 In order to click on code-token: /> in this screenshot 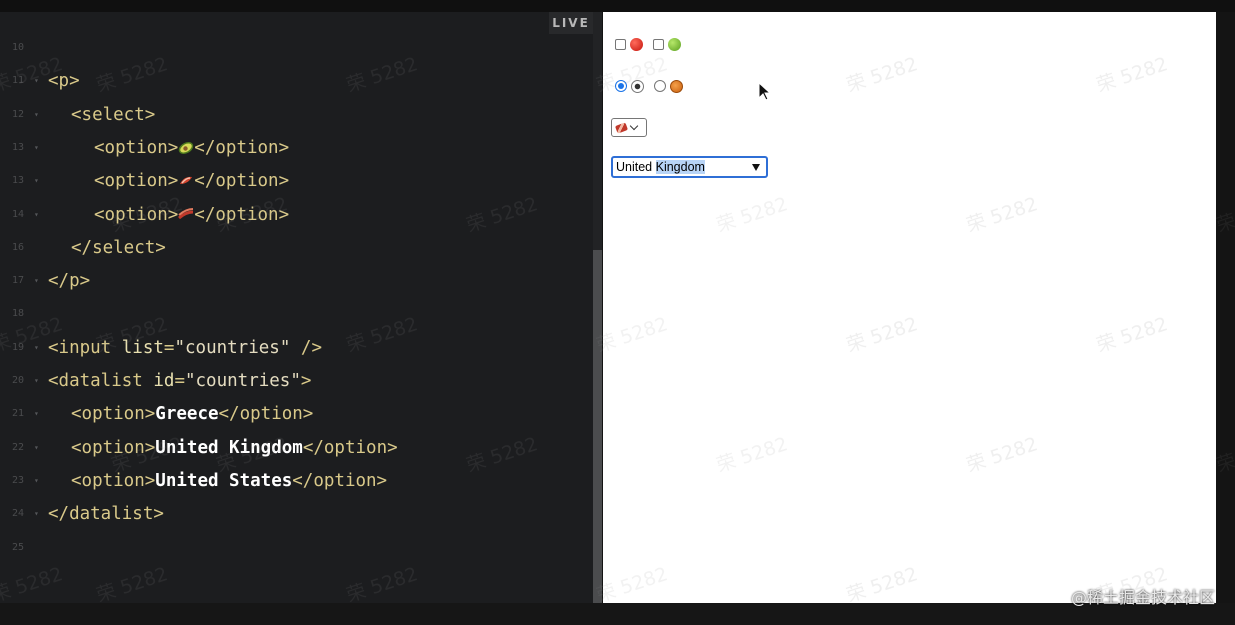, I will do `click(306, 347)`.